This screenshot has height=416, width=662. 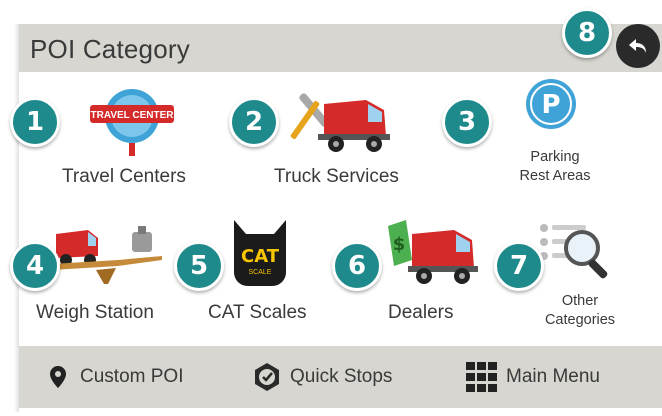 I want to click on other-label-line2: Categories, so click(x=580, y=320).